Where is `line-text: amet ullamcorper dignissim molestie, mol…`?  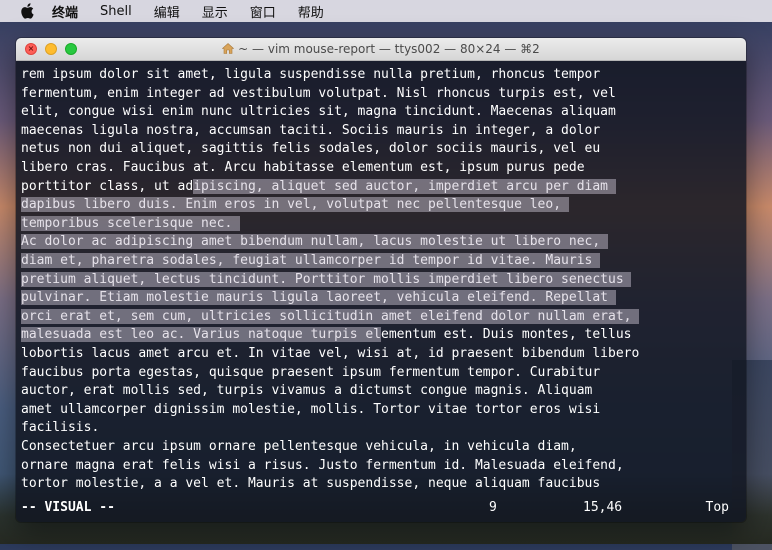
line-text: amet ullamcorper dignissim molestie, mol… is located at coordinates (311, 409).